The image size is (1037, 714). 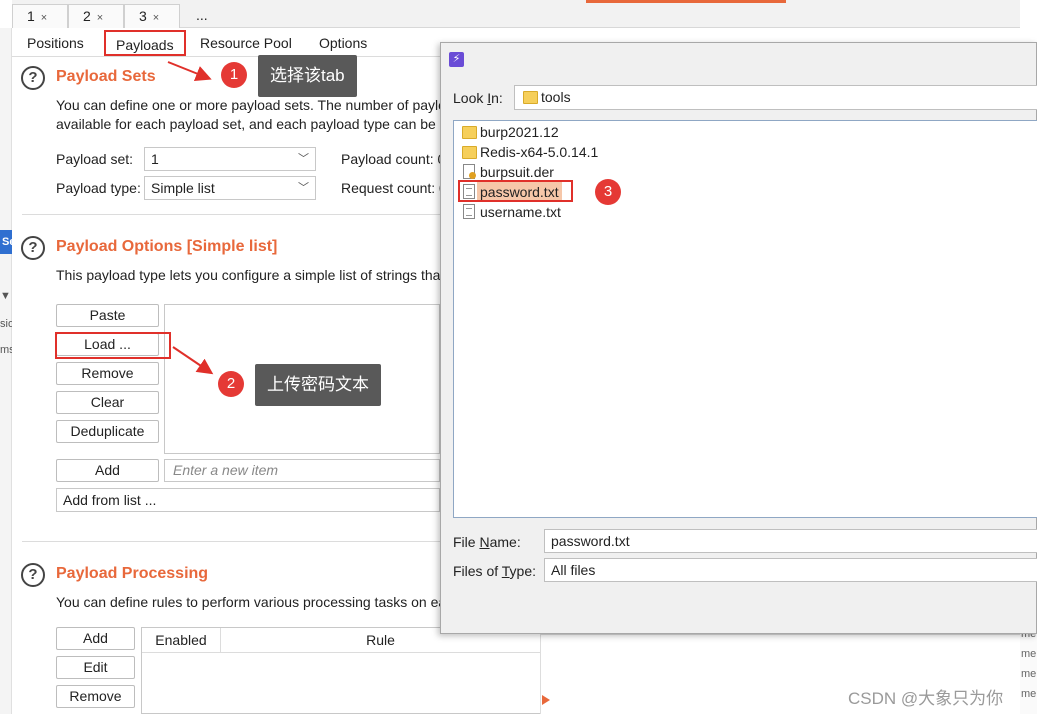 What do you see at coordinates (307, 76) in the screenshot?
I see `step-tooltip-1: 选择该tab` at bounding box center [307, 76].